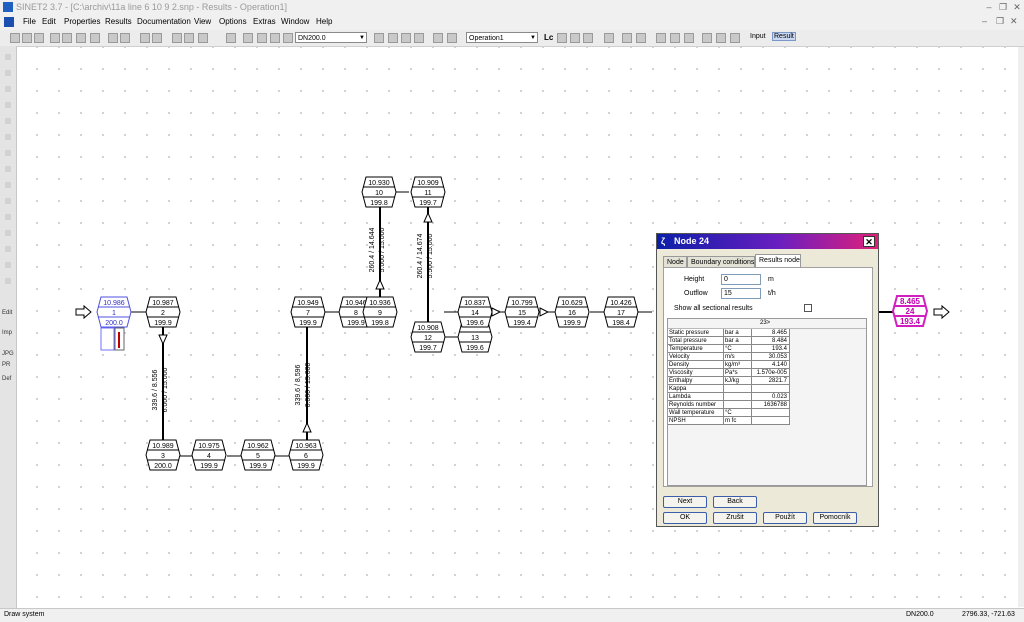  I want to click on table-row: Total pressure bar a 8.484, so click(729, 341).